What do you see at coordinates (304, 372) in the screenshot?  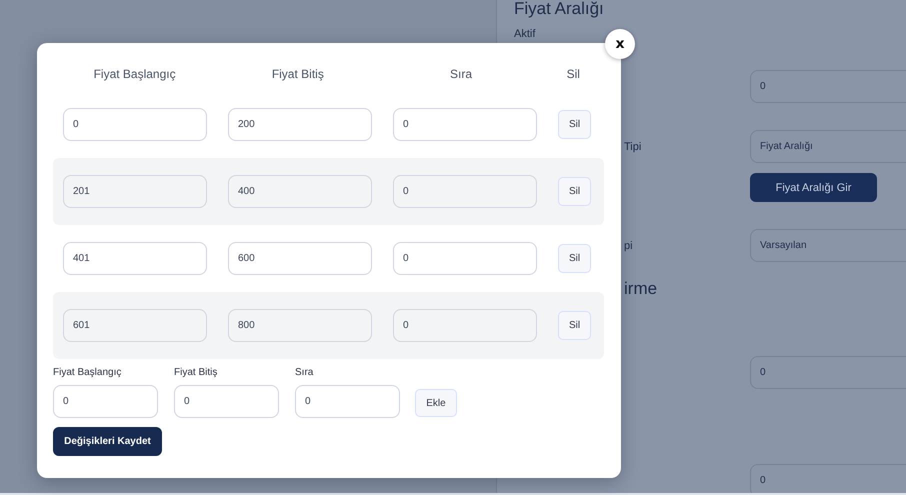 I see `field-label: Sıra` at bounding box center [304, 372].